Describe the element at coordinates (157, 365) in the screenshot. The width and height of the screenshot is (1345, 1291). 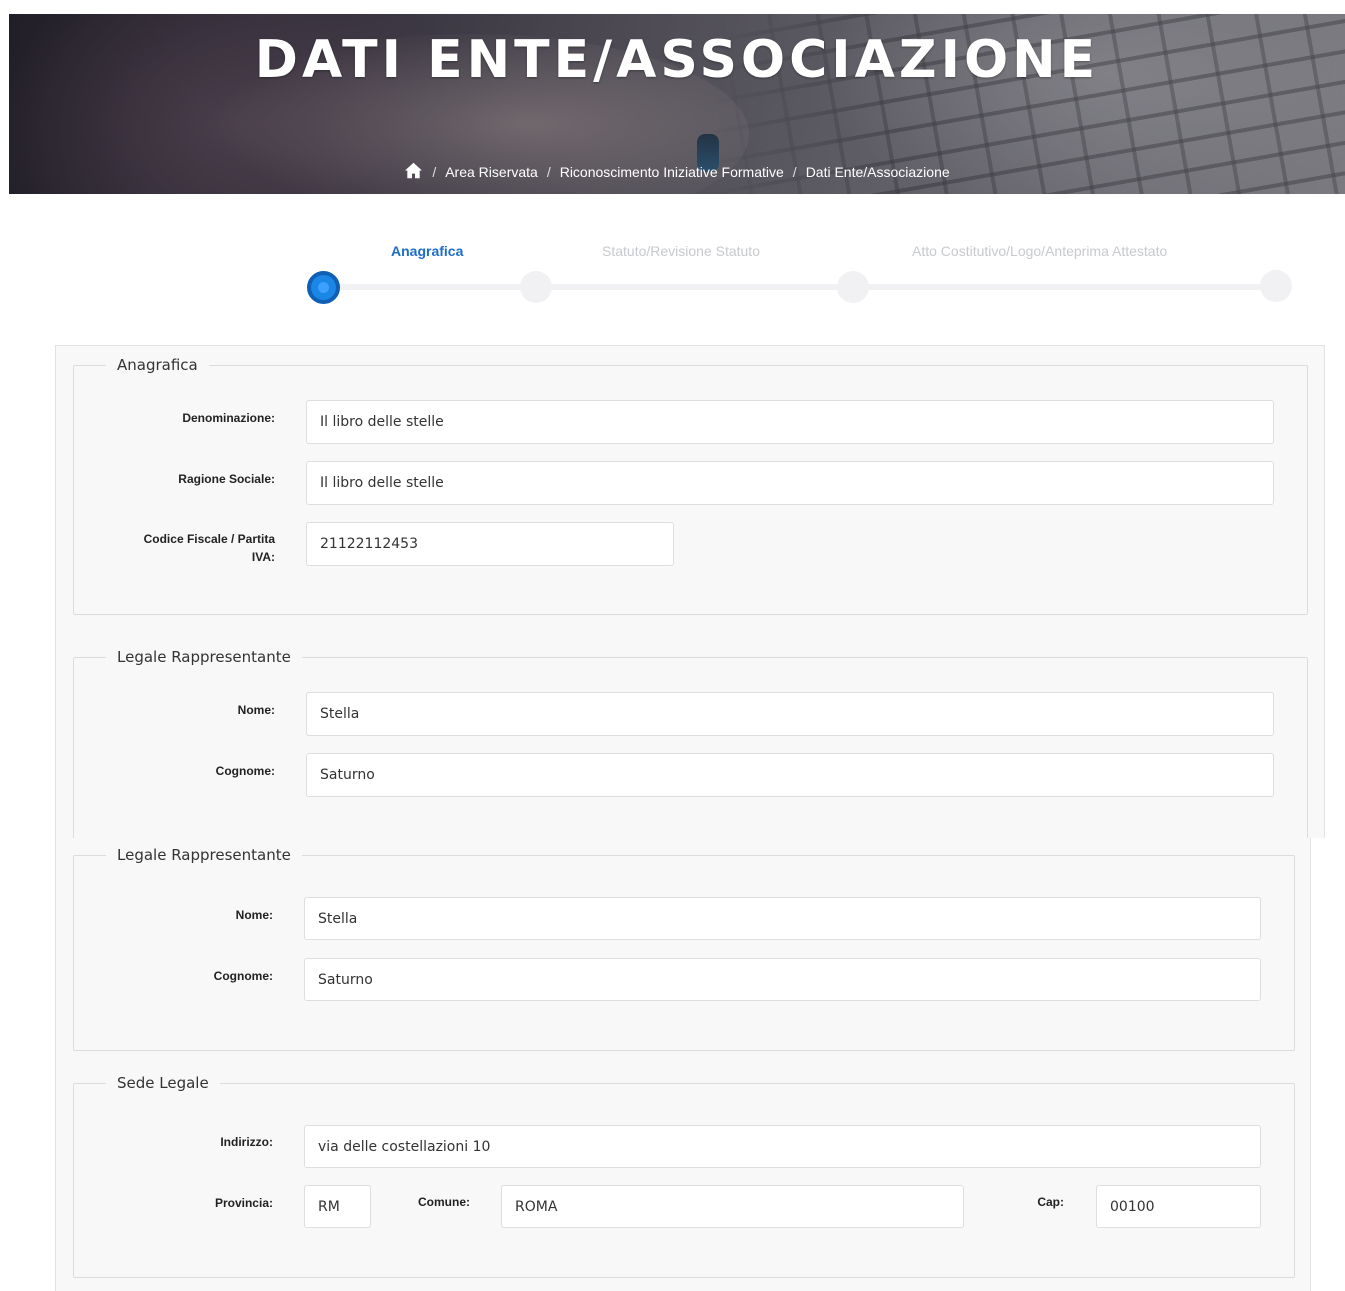
I see `legend-anagrafica: Anagrafica` at that location.